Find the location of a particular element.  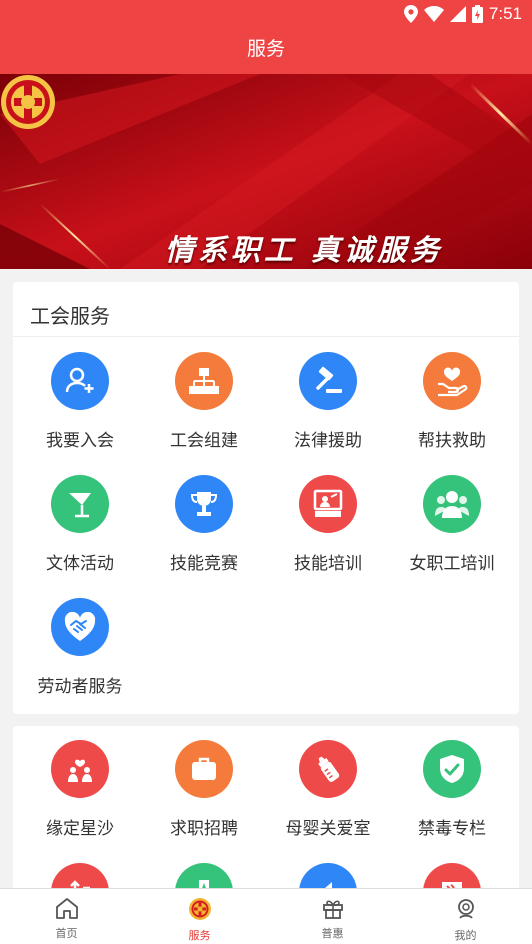

service-worker-service: 劳动者服务 is located at coordinates (80, 647).